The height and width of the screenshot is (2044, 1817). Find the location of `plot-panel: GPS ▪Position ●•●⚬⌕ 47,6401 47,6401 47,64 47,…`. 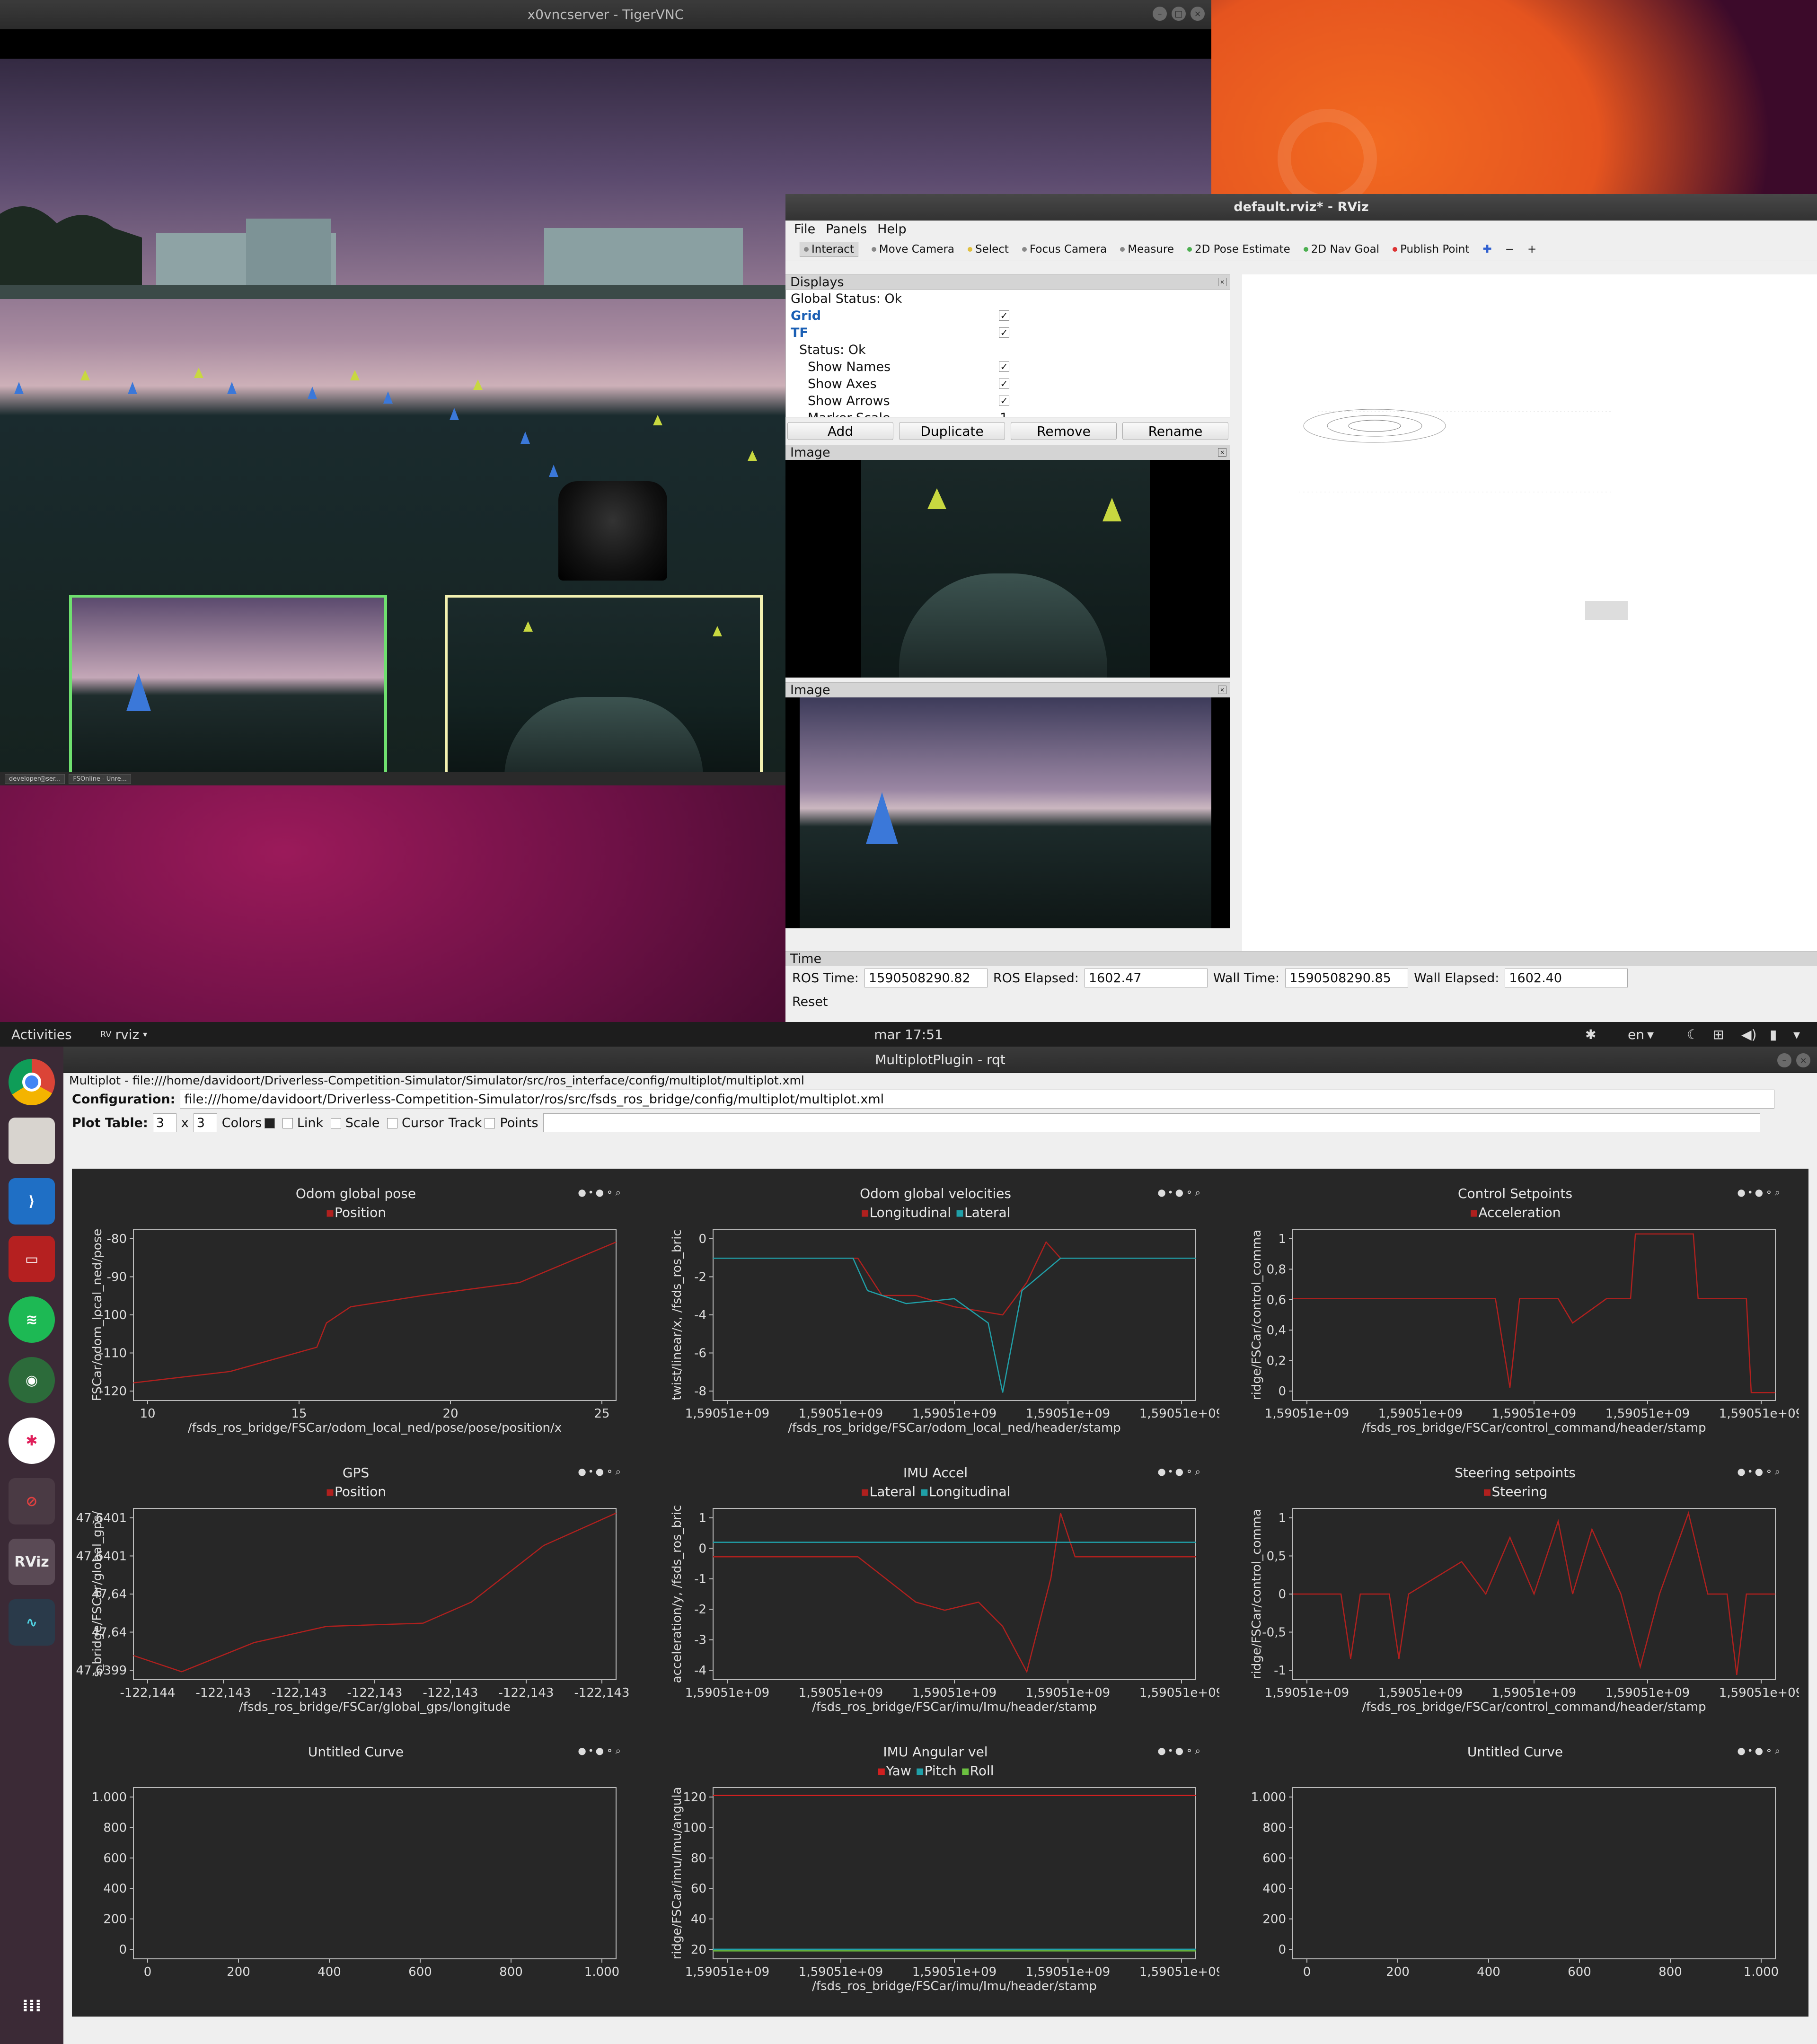

plot-panel: GPS ▪Position ●•●⚬⌕ 47,6401 47,6401 47,64 47,… is located at coordinates (356, 1585).